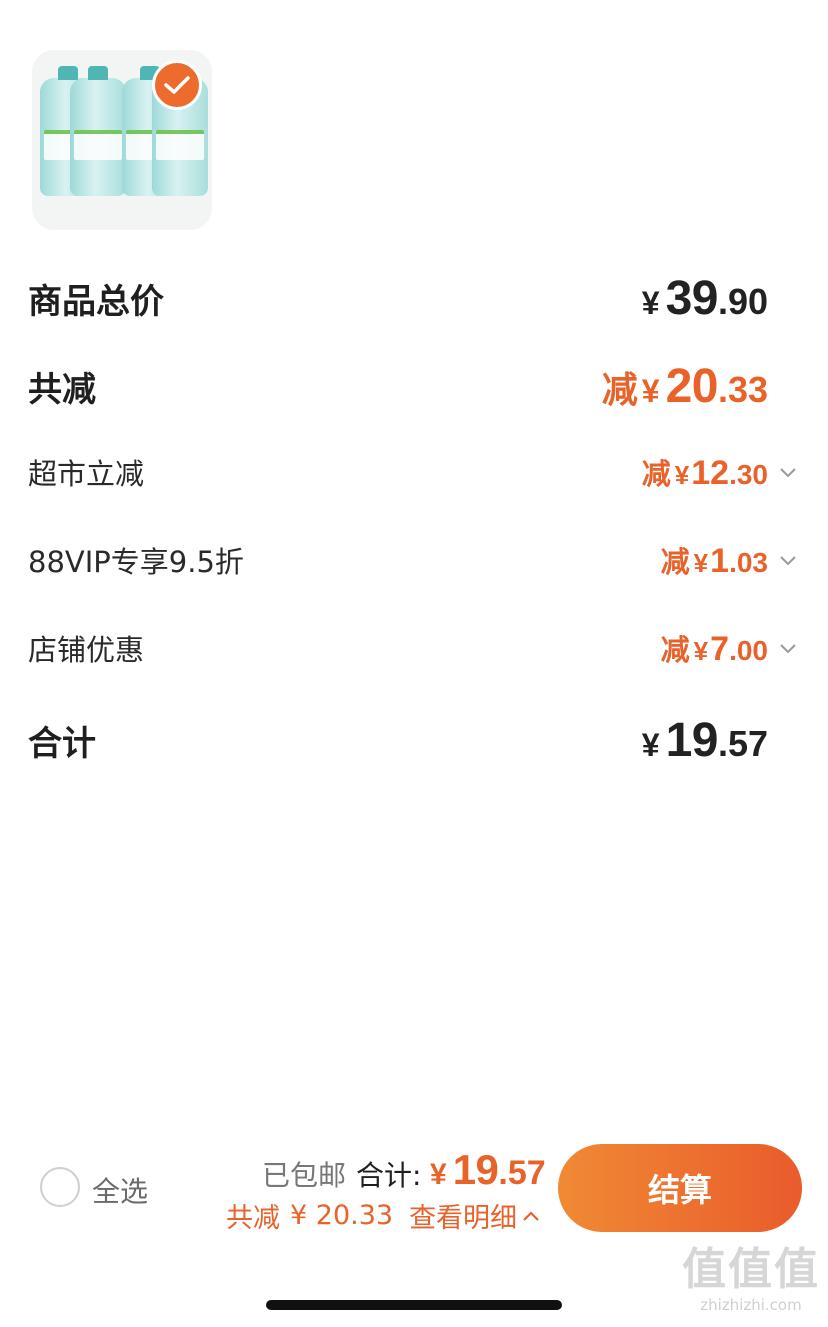 Image resolution: width=828 pixels, height=1327 pixels. I want to click on discount-amount: 减 ¥ 1 .03, so click(728, 560).